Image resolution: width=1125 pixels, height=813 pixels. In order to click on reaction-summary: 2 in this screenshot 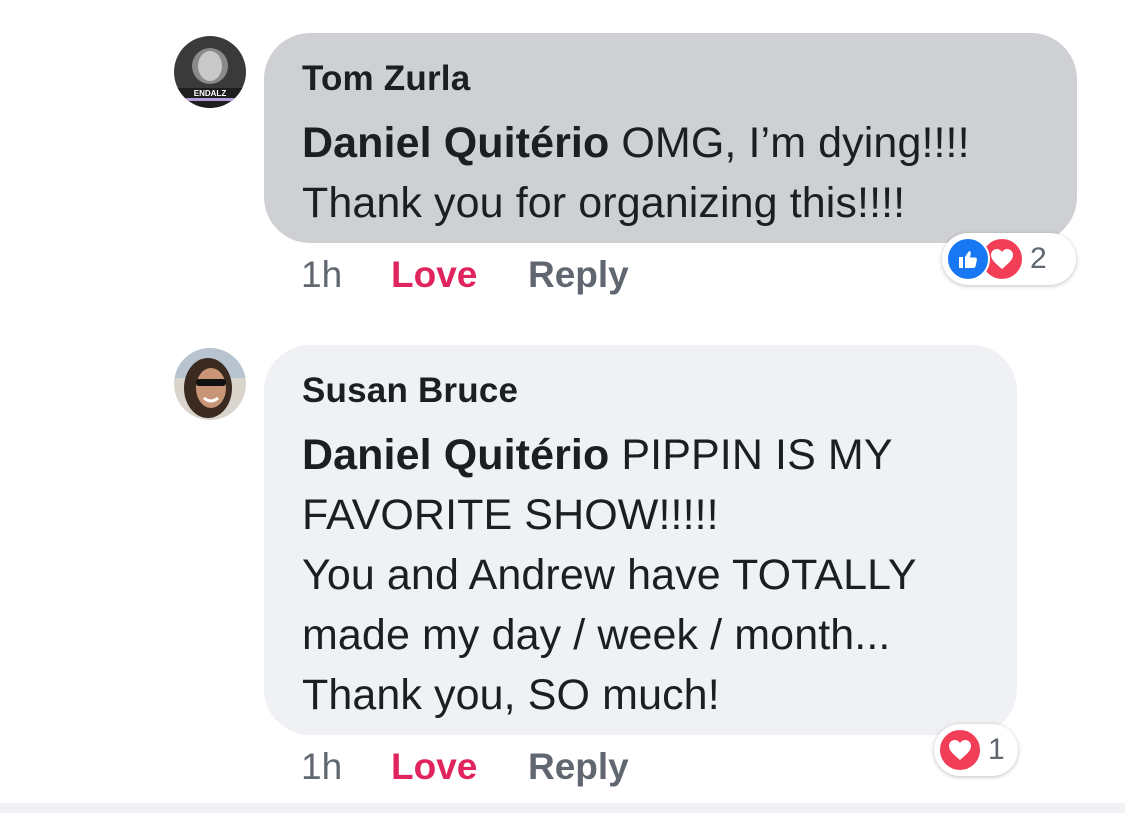, I will do `click(1009, 259)`.